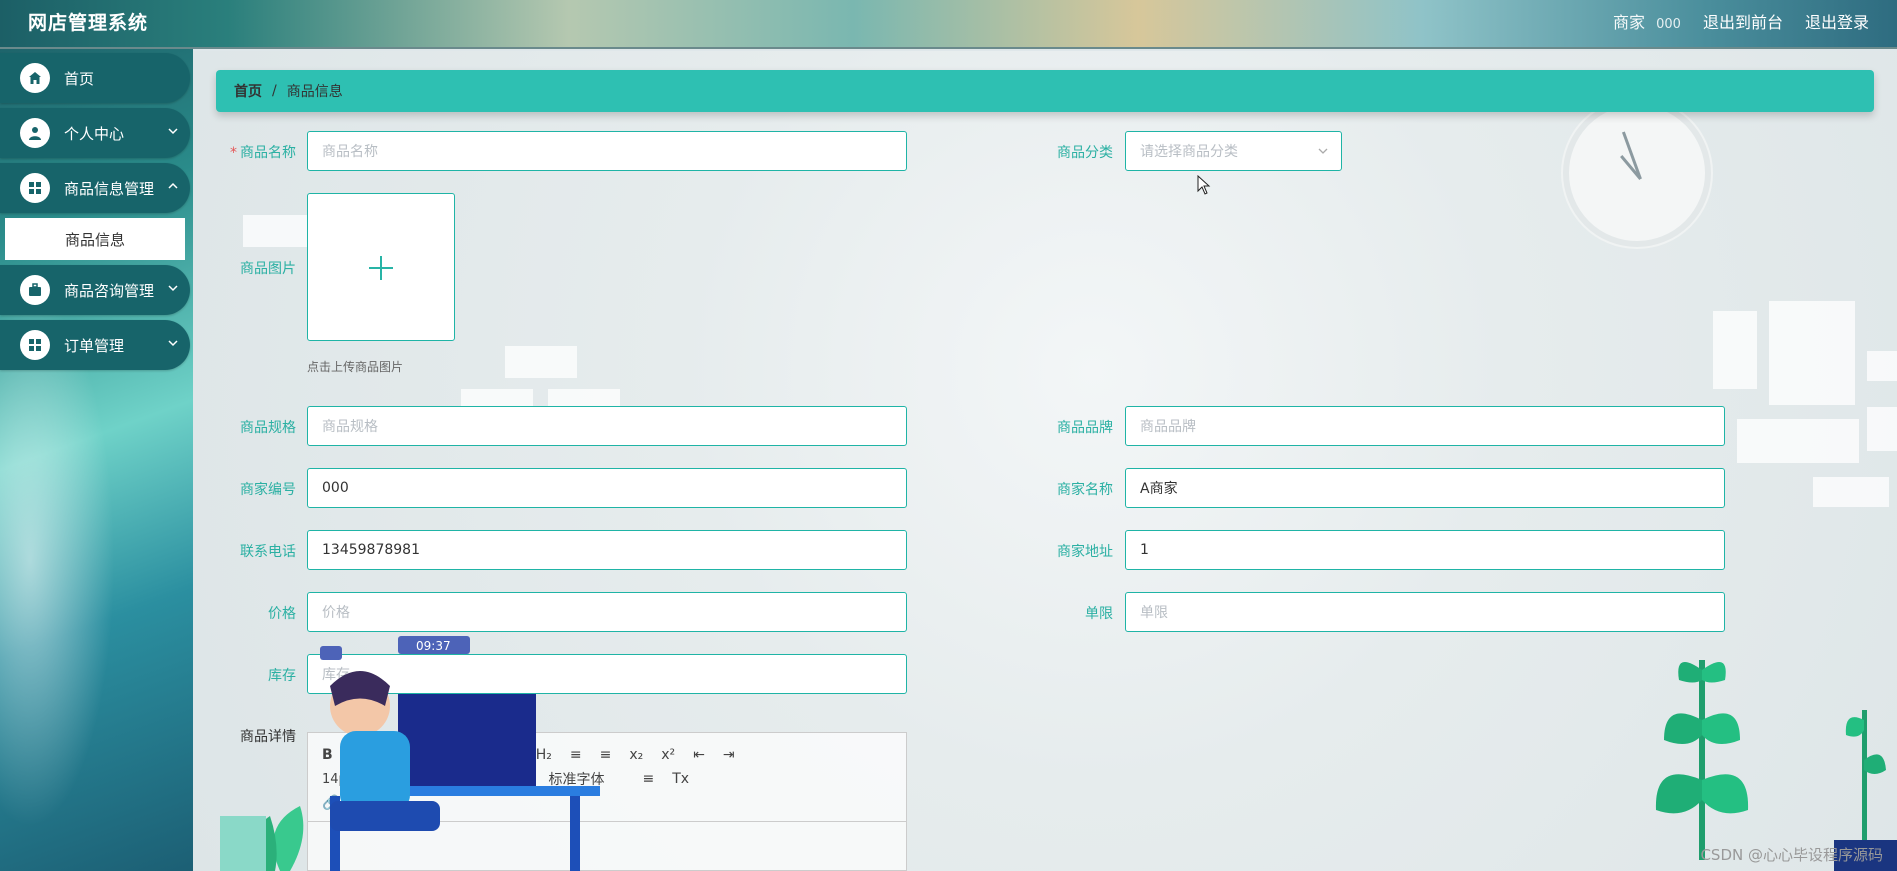  Describe the element at coordinates (1647, 21) in the screenshot. I see `current-user: 商家 000` at that location.